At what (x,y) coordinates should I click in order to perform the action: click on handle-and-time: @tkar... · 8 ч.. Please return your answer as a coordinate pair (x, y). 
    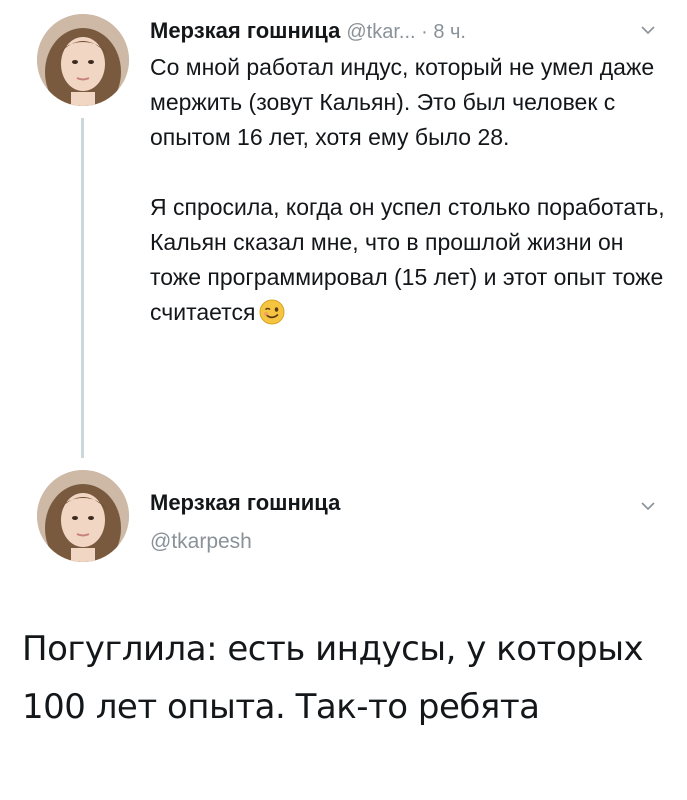
    Looking at the image, I should click on (406, 32).